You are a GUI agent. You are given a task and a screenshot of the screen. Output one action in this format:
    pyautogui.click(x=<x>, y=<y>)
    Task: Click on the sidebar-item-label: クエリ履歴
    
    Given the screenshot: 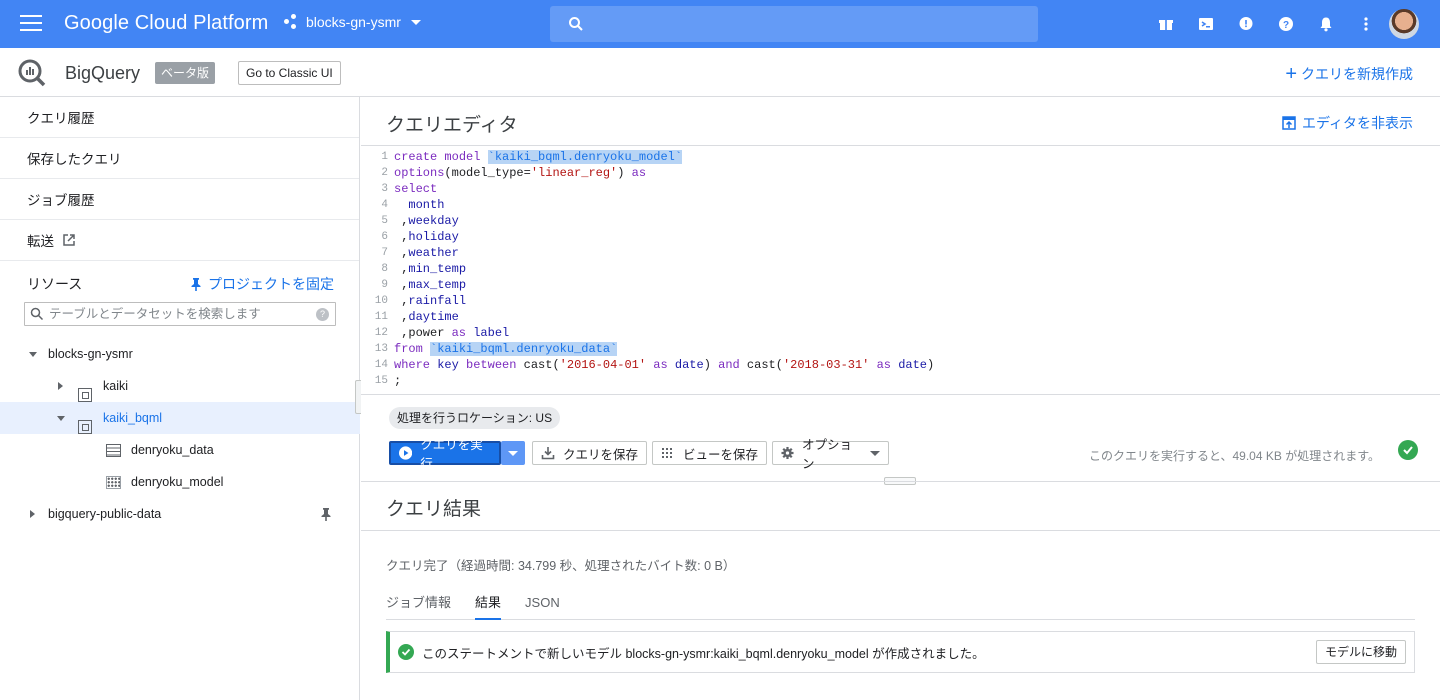 What is the action you would take?
    pyautogui.click(x=61, y=118)
    